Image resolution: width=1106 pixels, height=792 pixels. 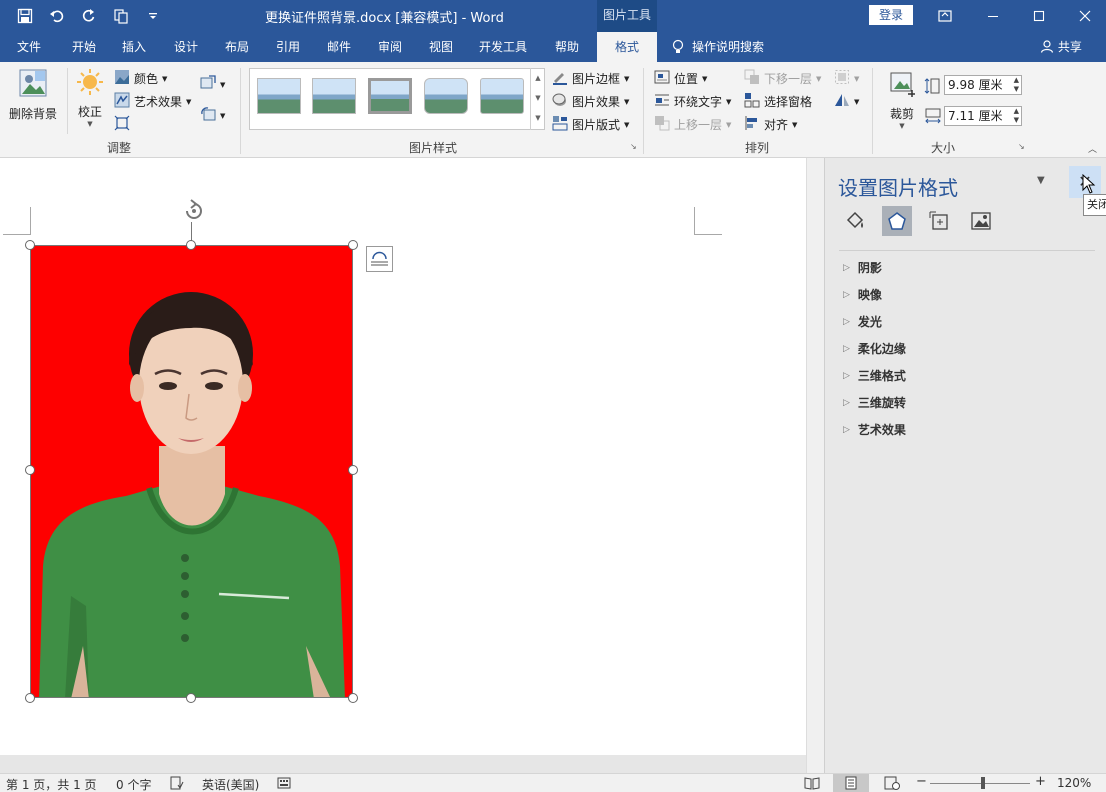 I want to click on height-spinner-icon: ▲ ▼, so click(x=1016, y=85).